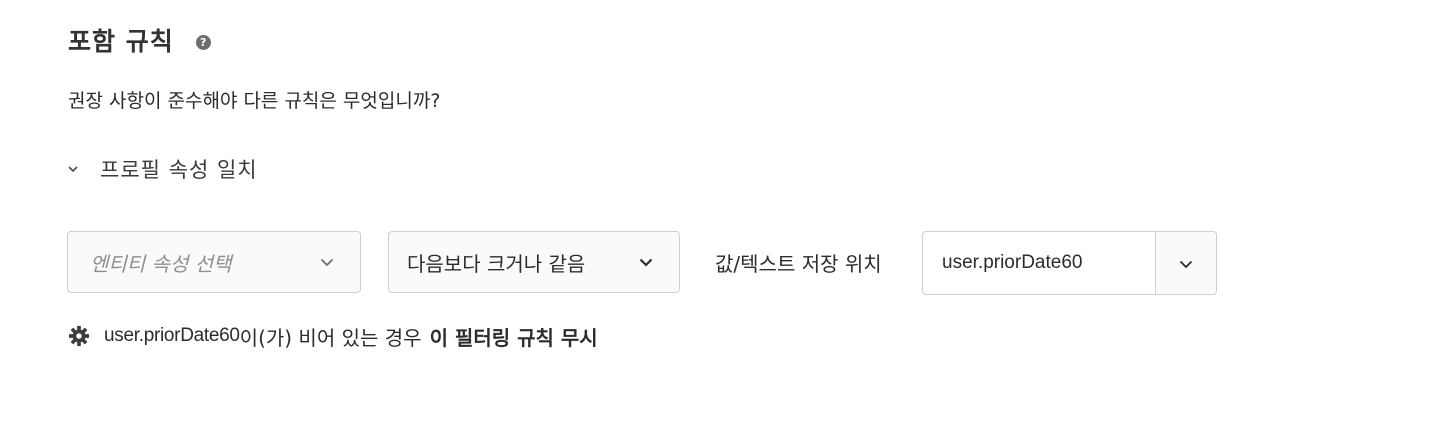  I want to click on gear-icon, so click(79, 336).